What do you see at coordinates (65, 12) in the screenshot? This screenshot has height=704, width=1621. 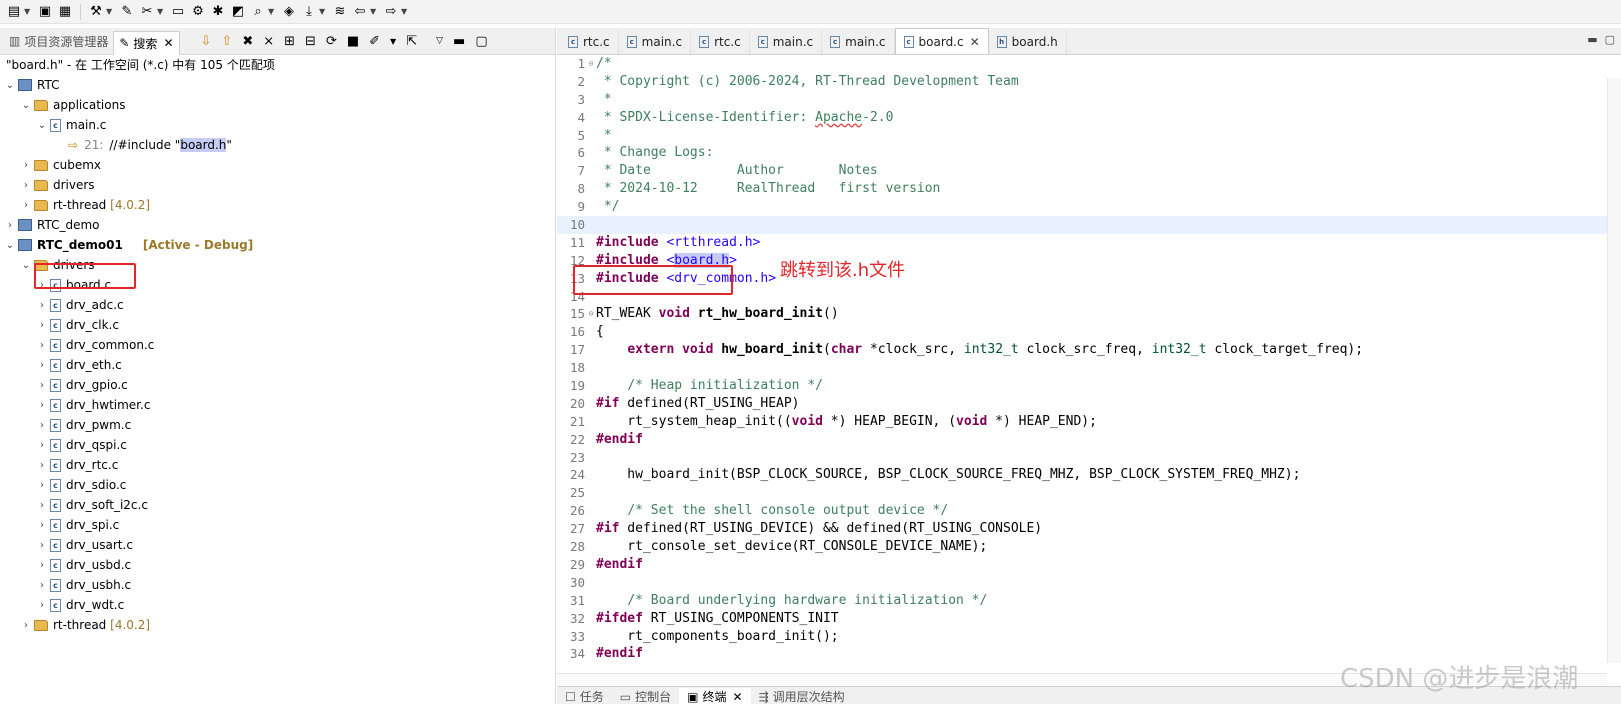 I see `save-all-icon: ▦` at bounding box center [65, 12].